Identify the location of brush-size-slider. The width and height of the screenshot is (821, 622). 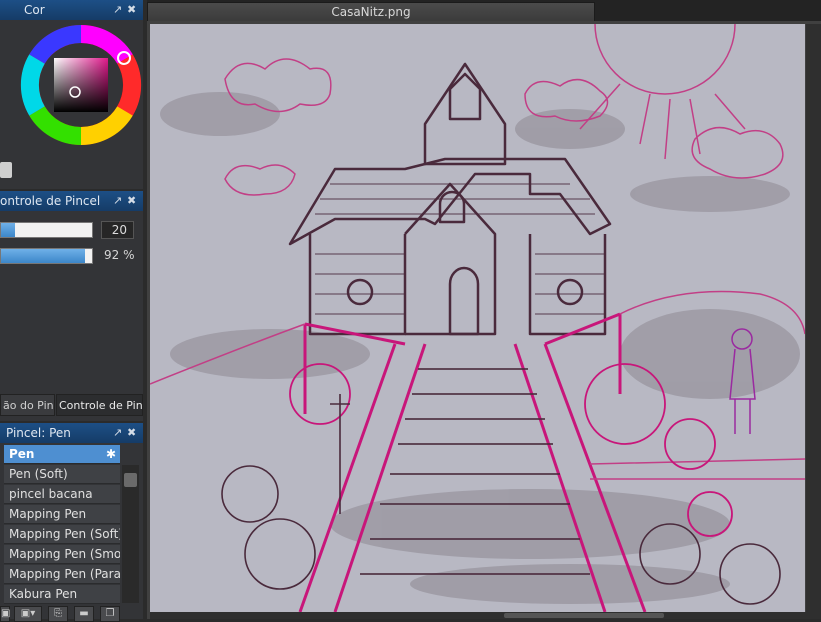
(46, 230).